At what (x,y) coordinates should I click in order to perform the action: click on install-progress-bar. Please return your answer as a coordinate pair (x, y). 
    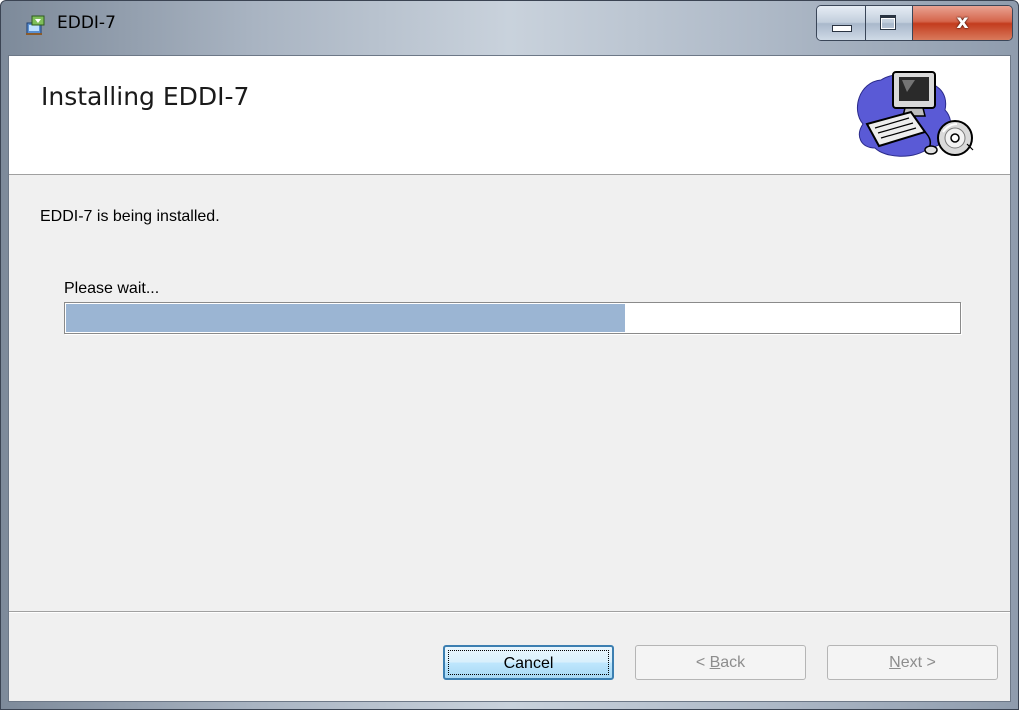
    Looking at the image, I should click on (512, 318).